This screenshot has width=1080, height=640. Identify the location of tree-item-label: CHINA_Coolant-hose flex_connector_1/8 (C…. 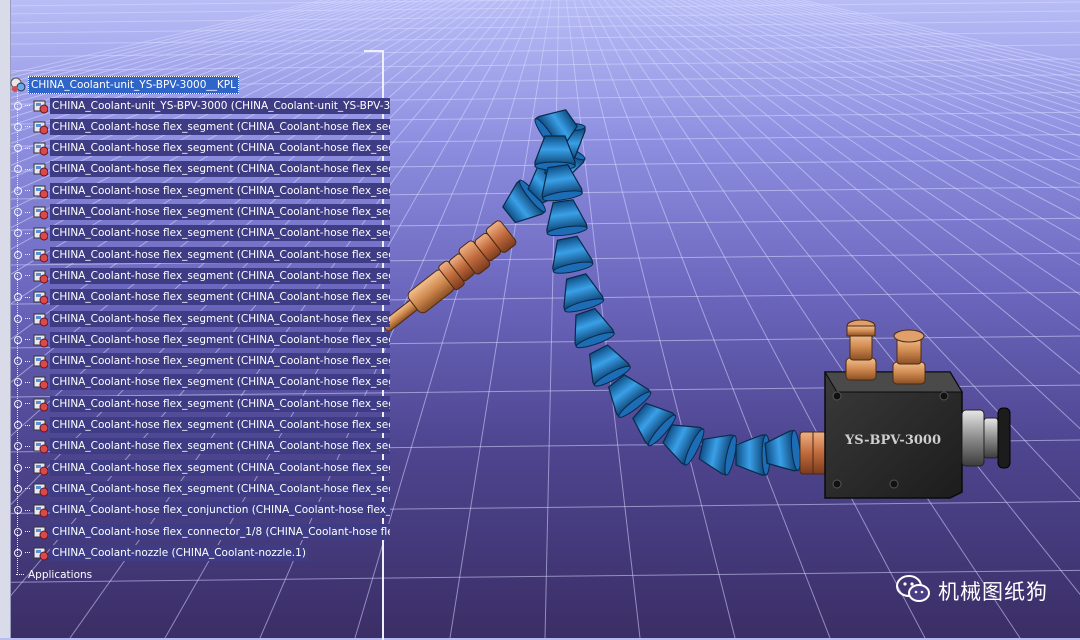
(220, 531).